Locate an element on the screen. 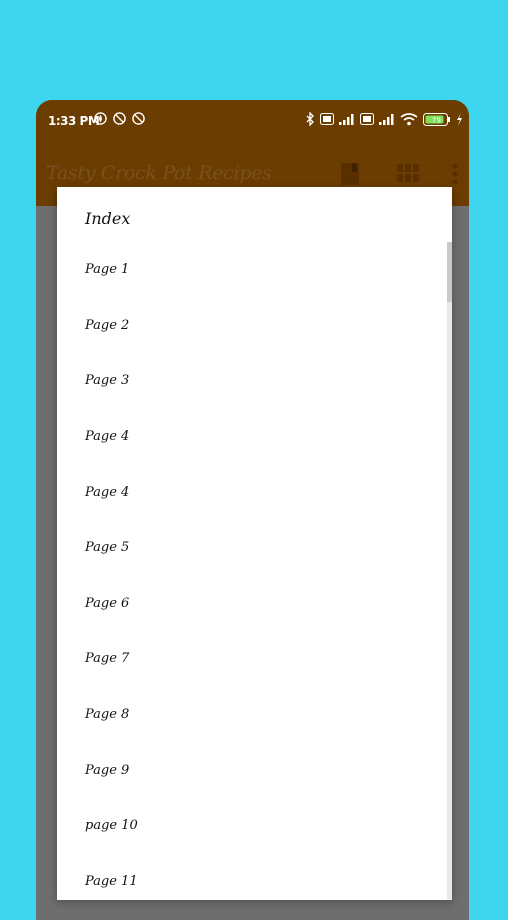 The height and width of the screenshot is (920, 508). list-item-page-1: Page 1 is located at coordinates (254, 270).